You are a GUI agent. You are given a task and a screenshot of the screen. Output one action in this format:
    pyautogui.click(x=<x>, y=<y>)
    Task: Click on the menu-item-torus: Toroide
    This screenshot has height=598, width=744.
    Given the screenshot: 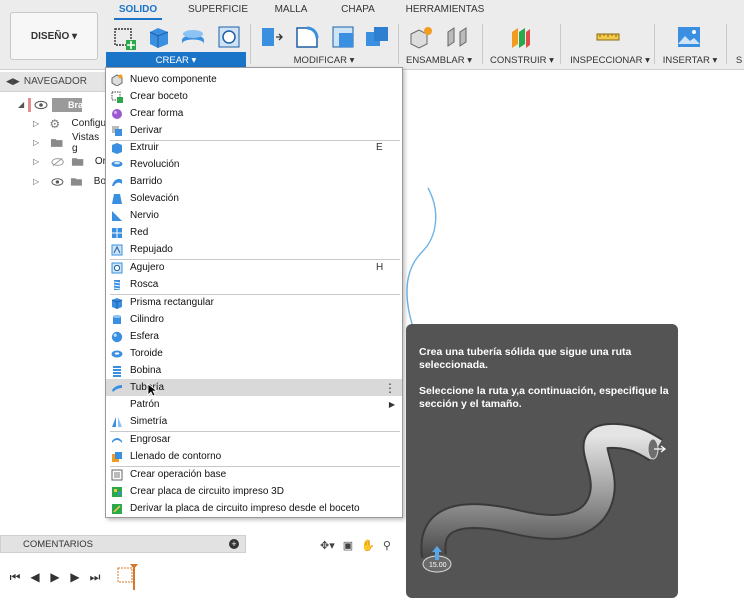 What is the action you would take?
    pyautogui.click(x=254, y=353)
    